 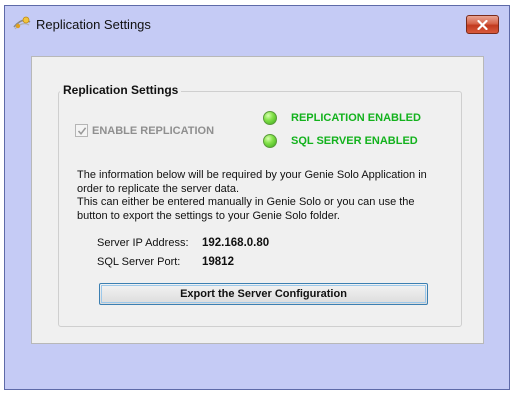 I want to click on close-button, so click(x=482, y=24).